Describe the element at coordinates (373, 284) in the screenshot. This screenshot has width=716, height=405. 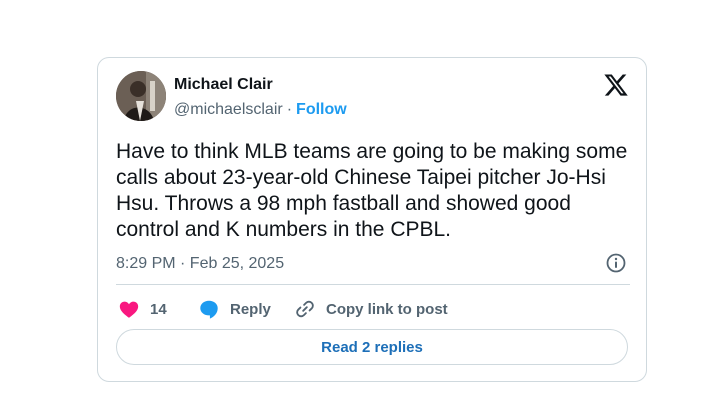
I see `divider` at that location.